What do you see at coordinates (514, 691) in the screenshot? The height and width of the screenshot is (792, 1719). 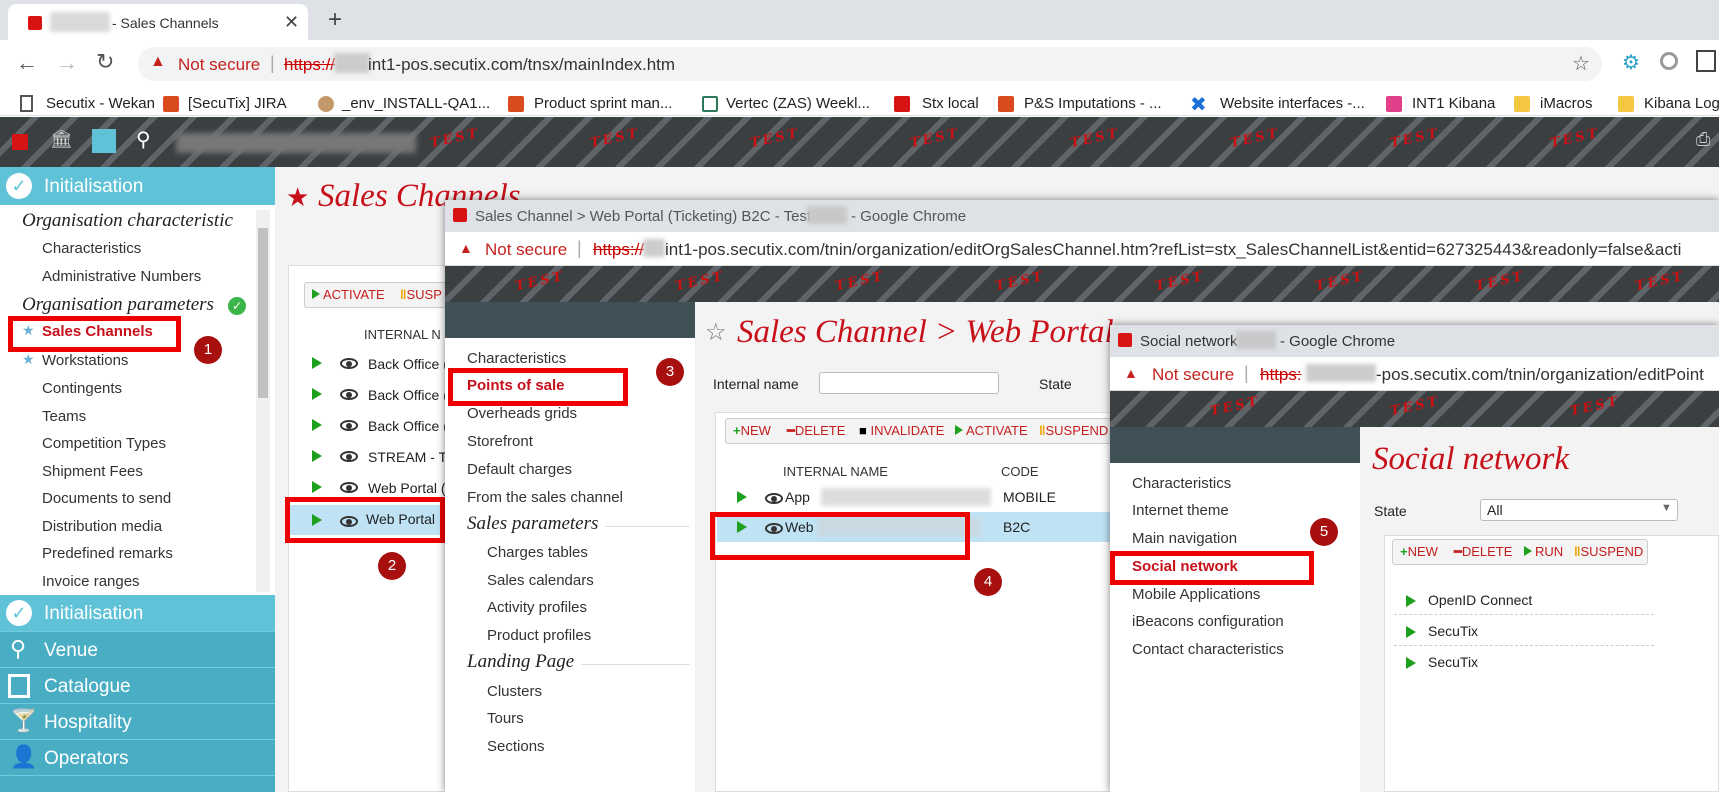 I see `menu-item-clusters: Clusters` at bounding box center [514, 691].